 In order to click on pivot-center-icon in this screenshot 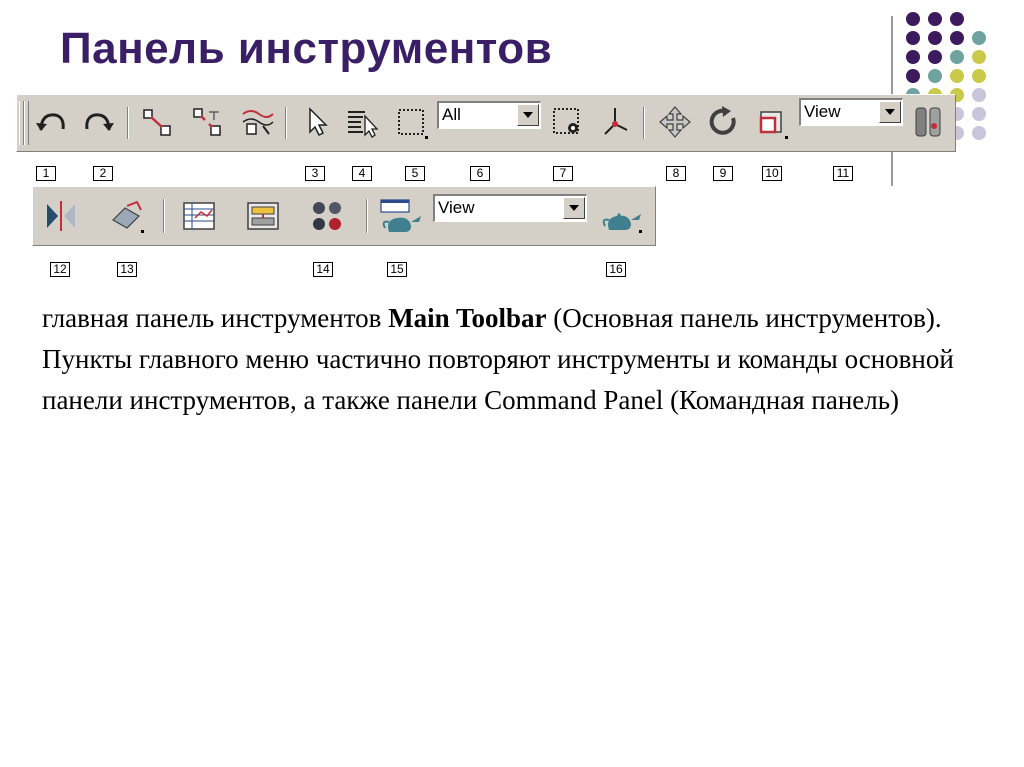, I will do `click(928, 122)`.